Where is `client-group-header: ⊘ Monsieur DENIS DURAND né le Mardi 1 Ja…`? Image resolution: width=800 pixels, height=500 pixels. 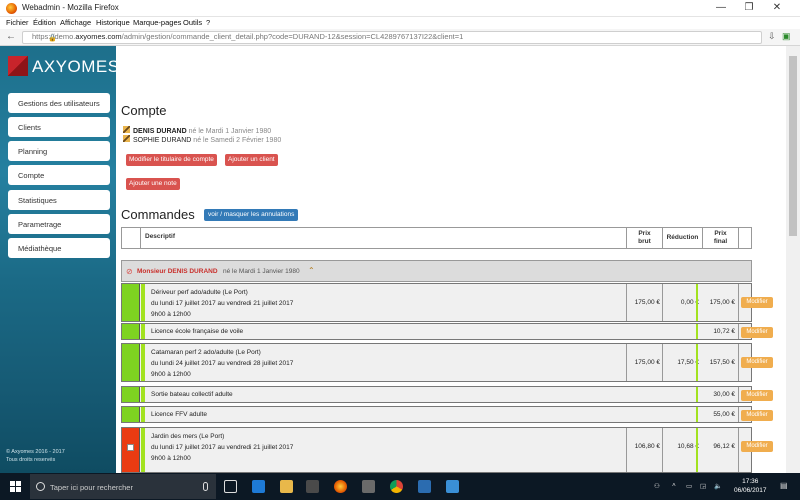
client-group-header: ⊘ Monsieur DENIS DURAND né le Mardi 1 Ja… is located at coordinates (436, 271).